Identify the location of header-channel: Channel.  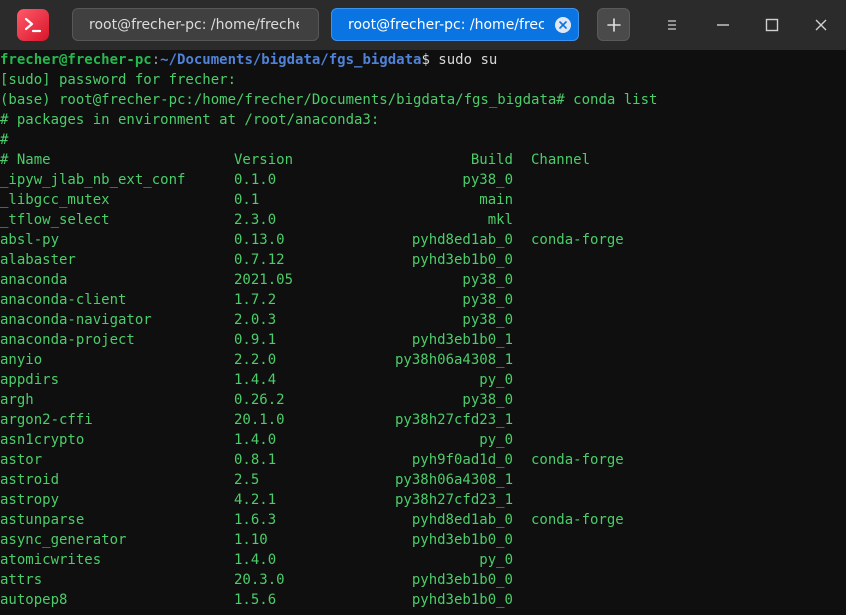
(561, 160).